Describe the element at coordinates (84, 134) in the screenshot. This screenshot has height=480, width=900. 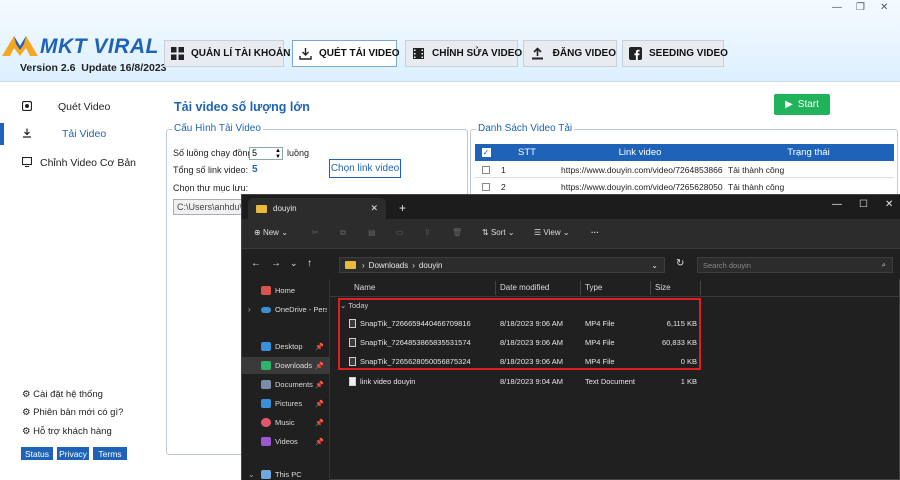
I see `sidebar-item-label: Tải Video` at that location.